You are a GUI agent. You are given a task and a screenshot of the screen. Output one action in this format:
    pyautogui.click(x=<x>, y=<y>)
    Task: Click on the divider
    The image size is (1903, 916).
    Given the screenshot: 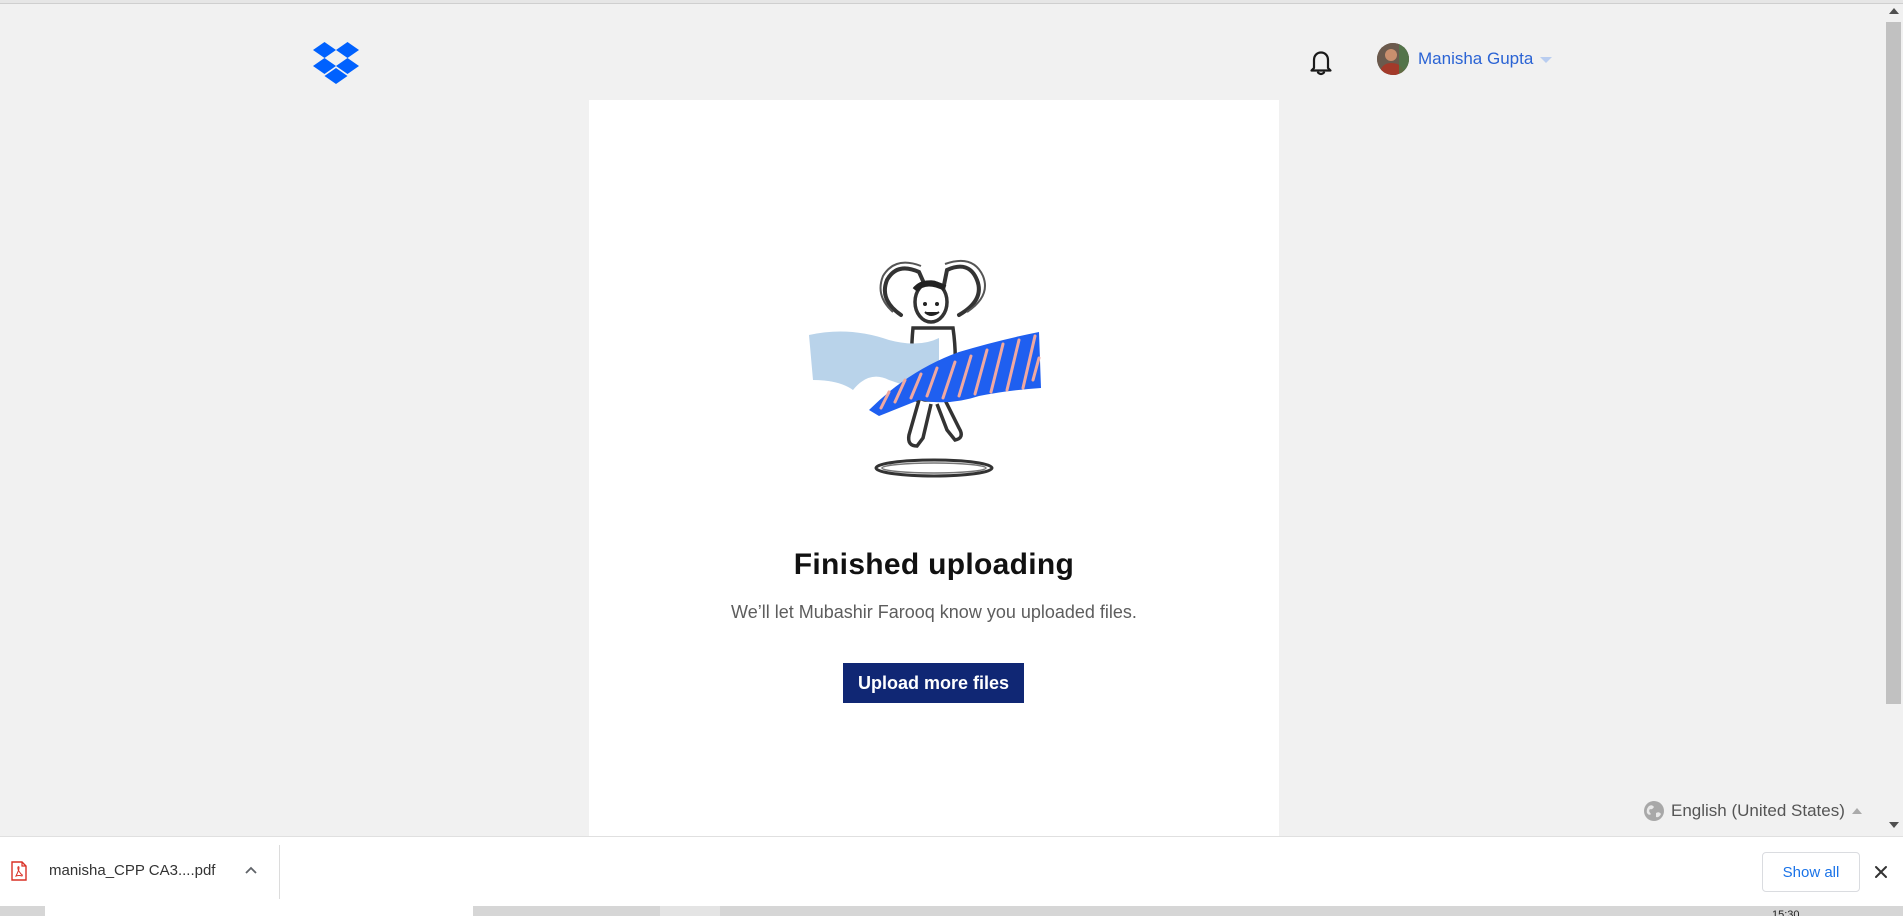 What is the action you would take?
    pyautogui.click(x=279, y=872)
    